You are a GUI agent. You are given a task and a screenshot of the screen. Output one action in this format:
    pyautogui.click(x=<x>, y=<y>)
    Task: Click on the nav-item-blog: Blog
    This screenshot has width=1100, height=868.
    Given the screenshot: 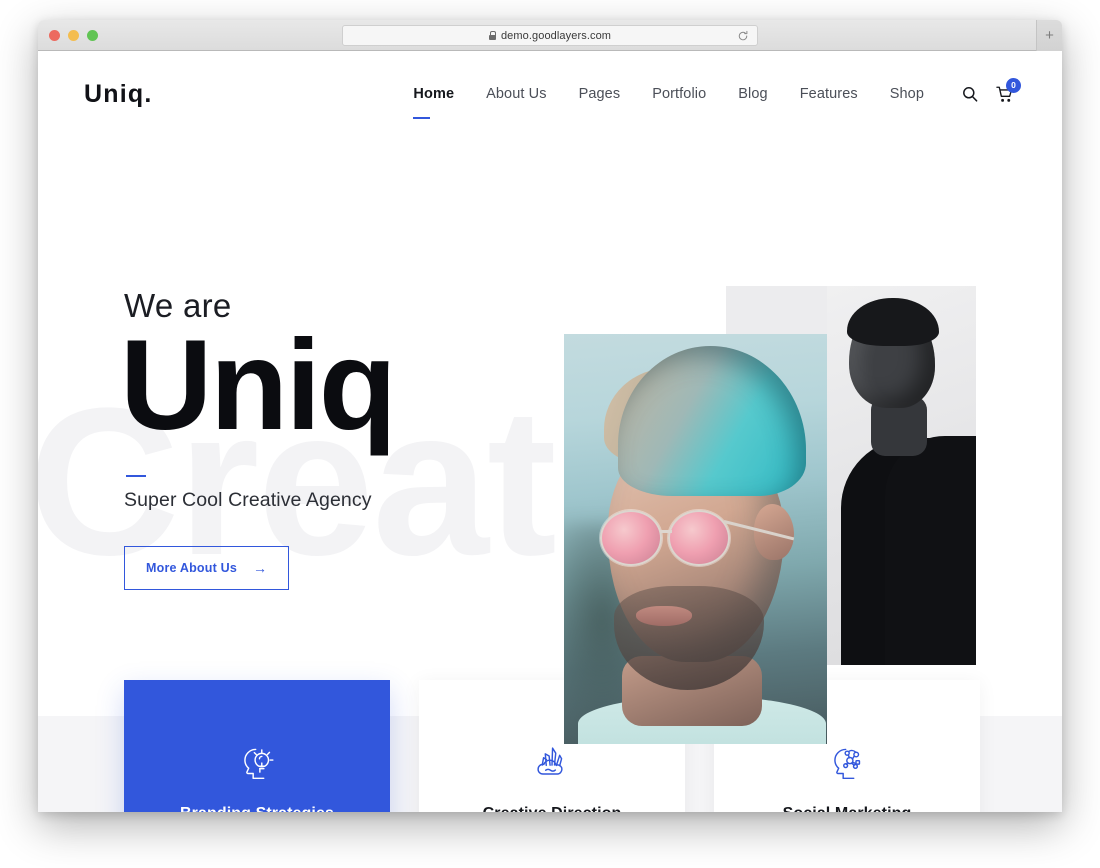 What is the action you would take?
    pyautogui.click(x=752, y=94)
    